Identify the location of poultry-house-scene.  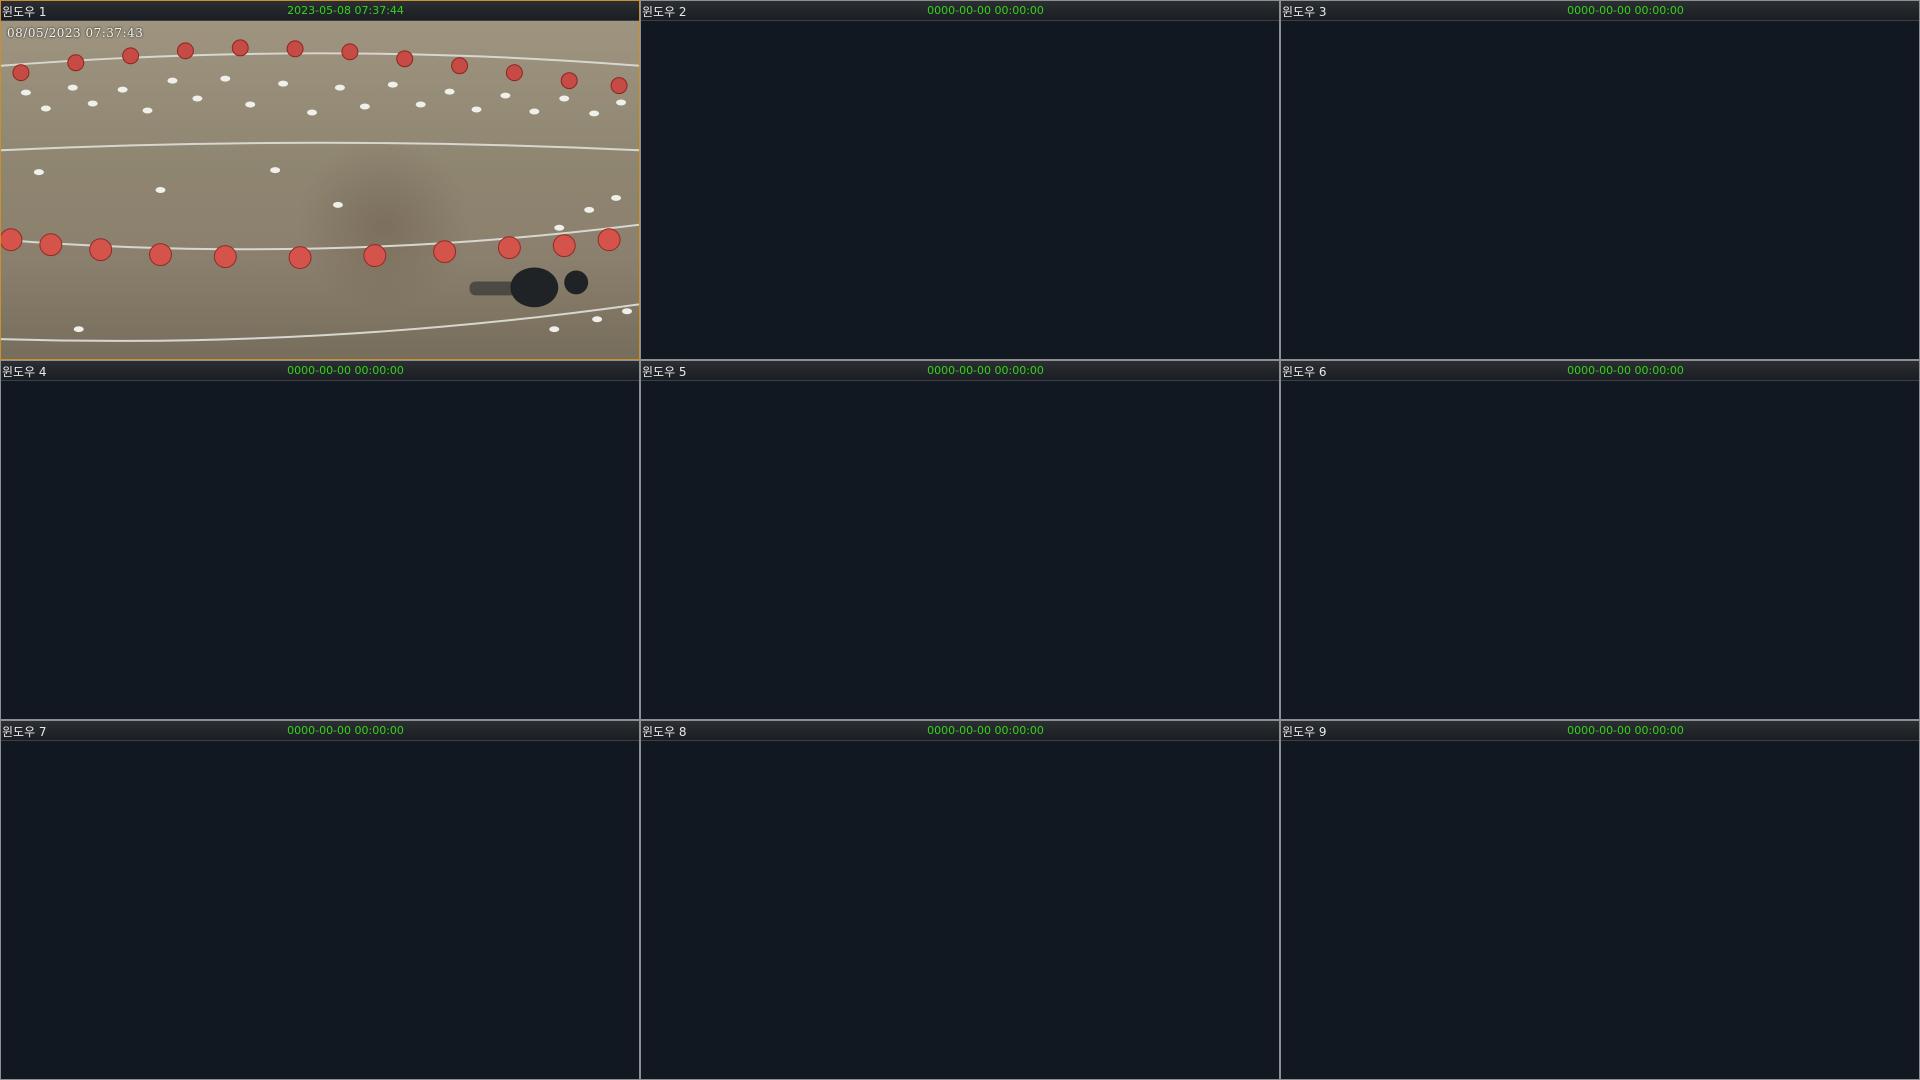
(320, 190).